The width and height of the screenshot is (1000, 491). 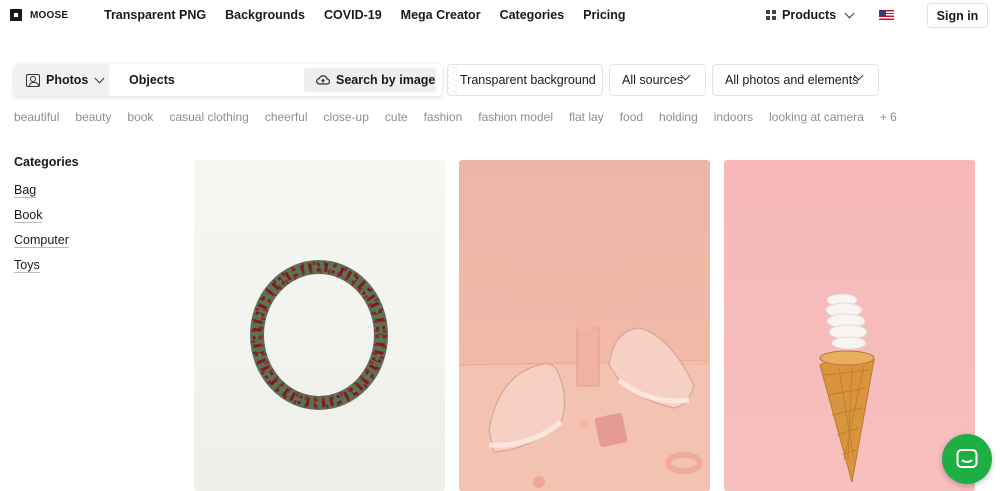 I want to click on transparent-background-toggle: Transparent background, so click(x=525, y=80).